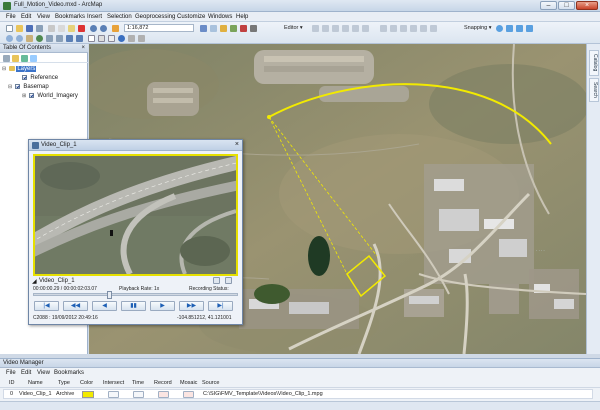  What do you see at coordinates (413, 28) in the screenshot?
I see `rotate-icon` at bounding box center [413, 28].